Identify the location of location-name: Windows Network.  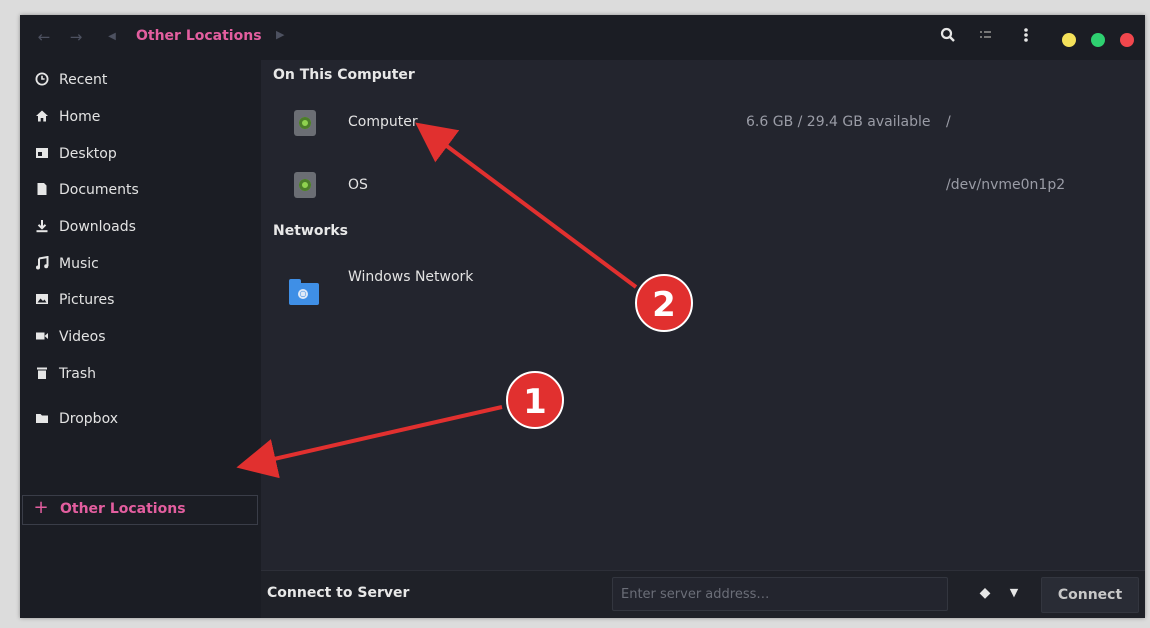
(411, 277).